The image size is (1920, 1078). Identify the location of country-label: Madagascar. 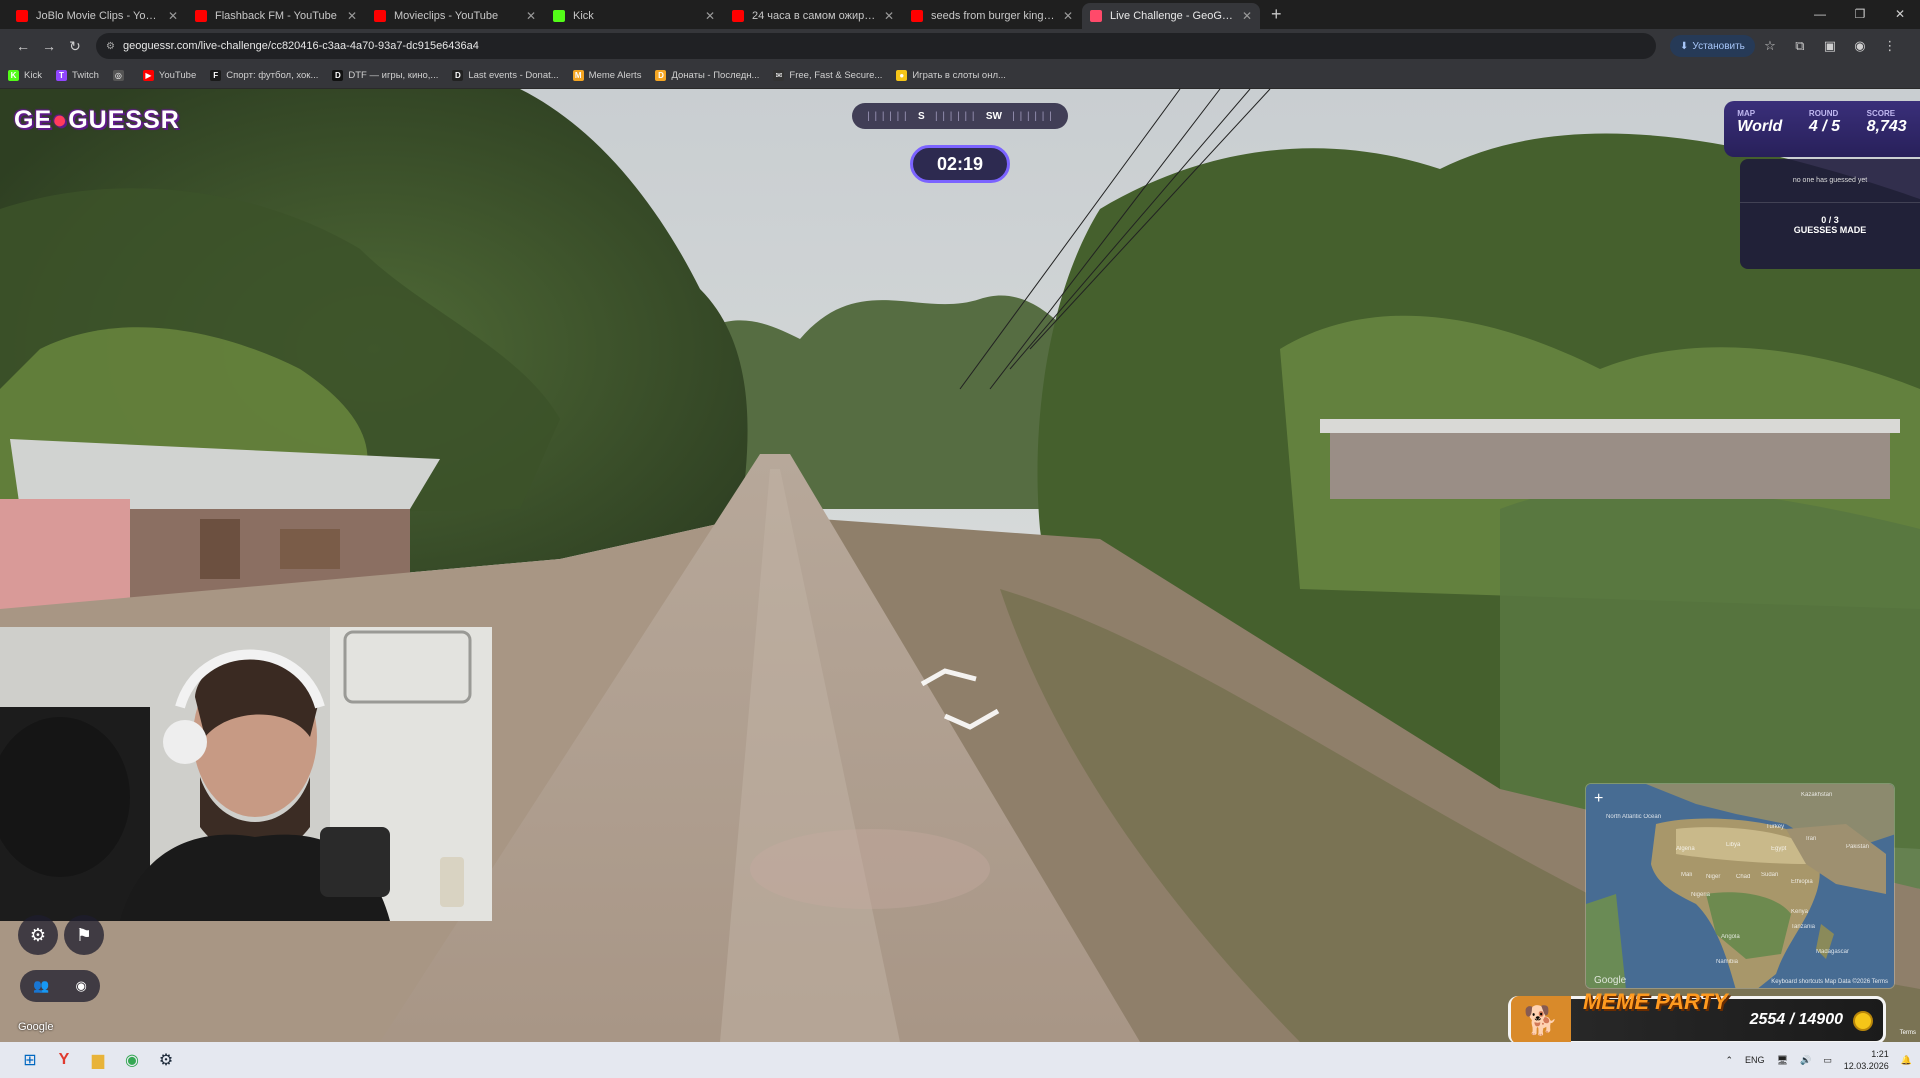
(1833, 952).